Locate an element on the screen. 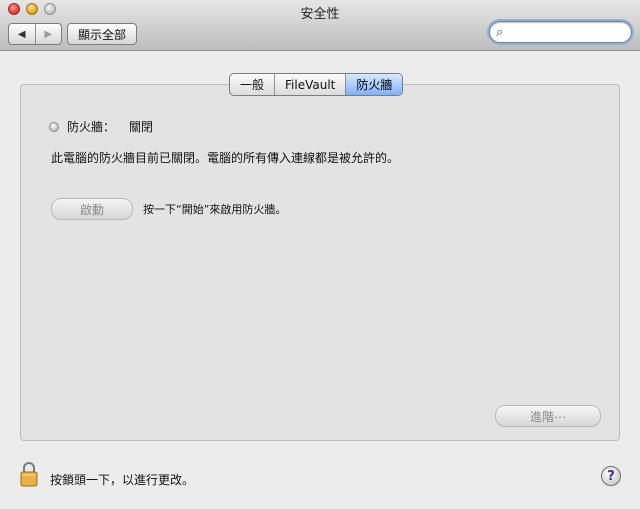 Image resolution: width=640 pixels, height=509 pixels. advanced-label: 進階⋯ is located at coordinates (547, 416).